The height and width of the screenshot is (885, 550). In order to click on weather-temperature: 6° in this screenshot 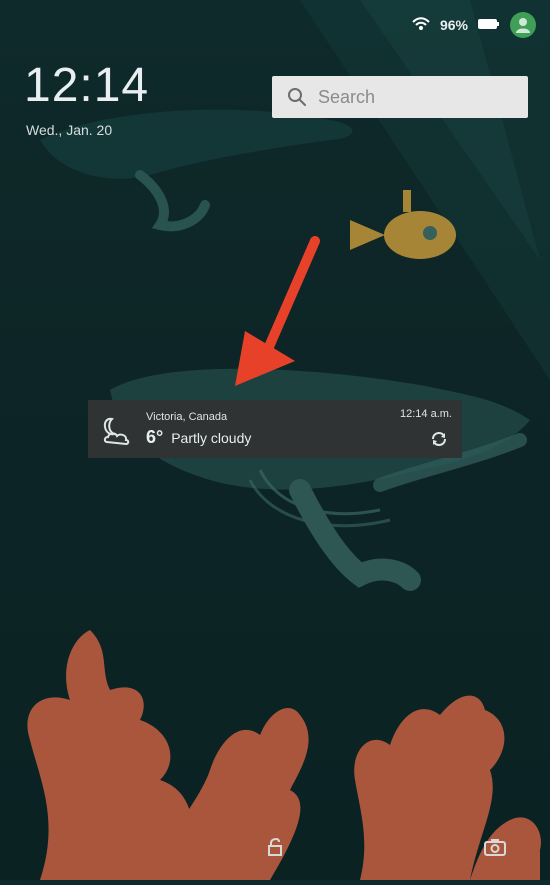, I will do `click(155, 436)`.